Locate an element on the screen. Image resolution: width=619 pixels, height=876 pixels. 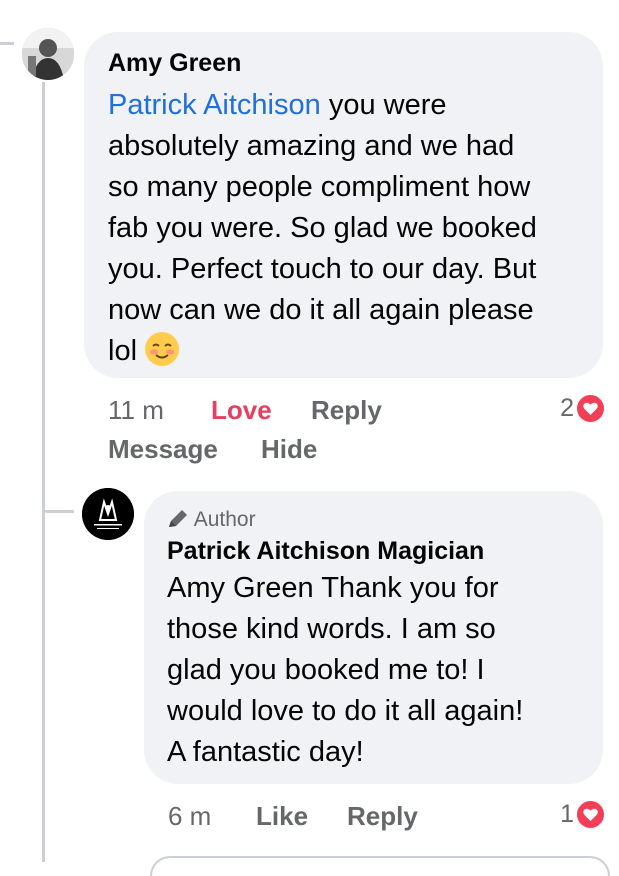
avatar-photo-icon is located at coordinates (48, 54).